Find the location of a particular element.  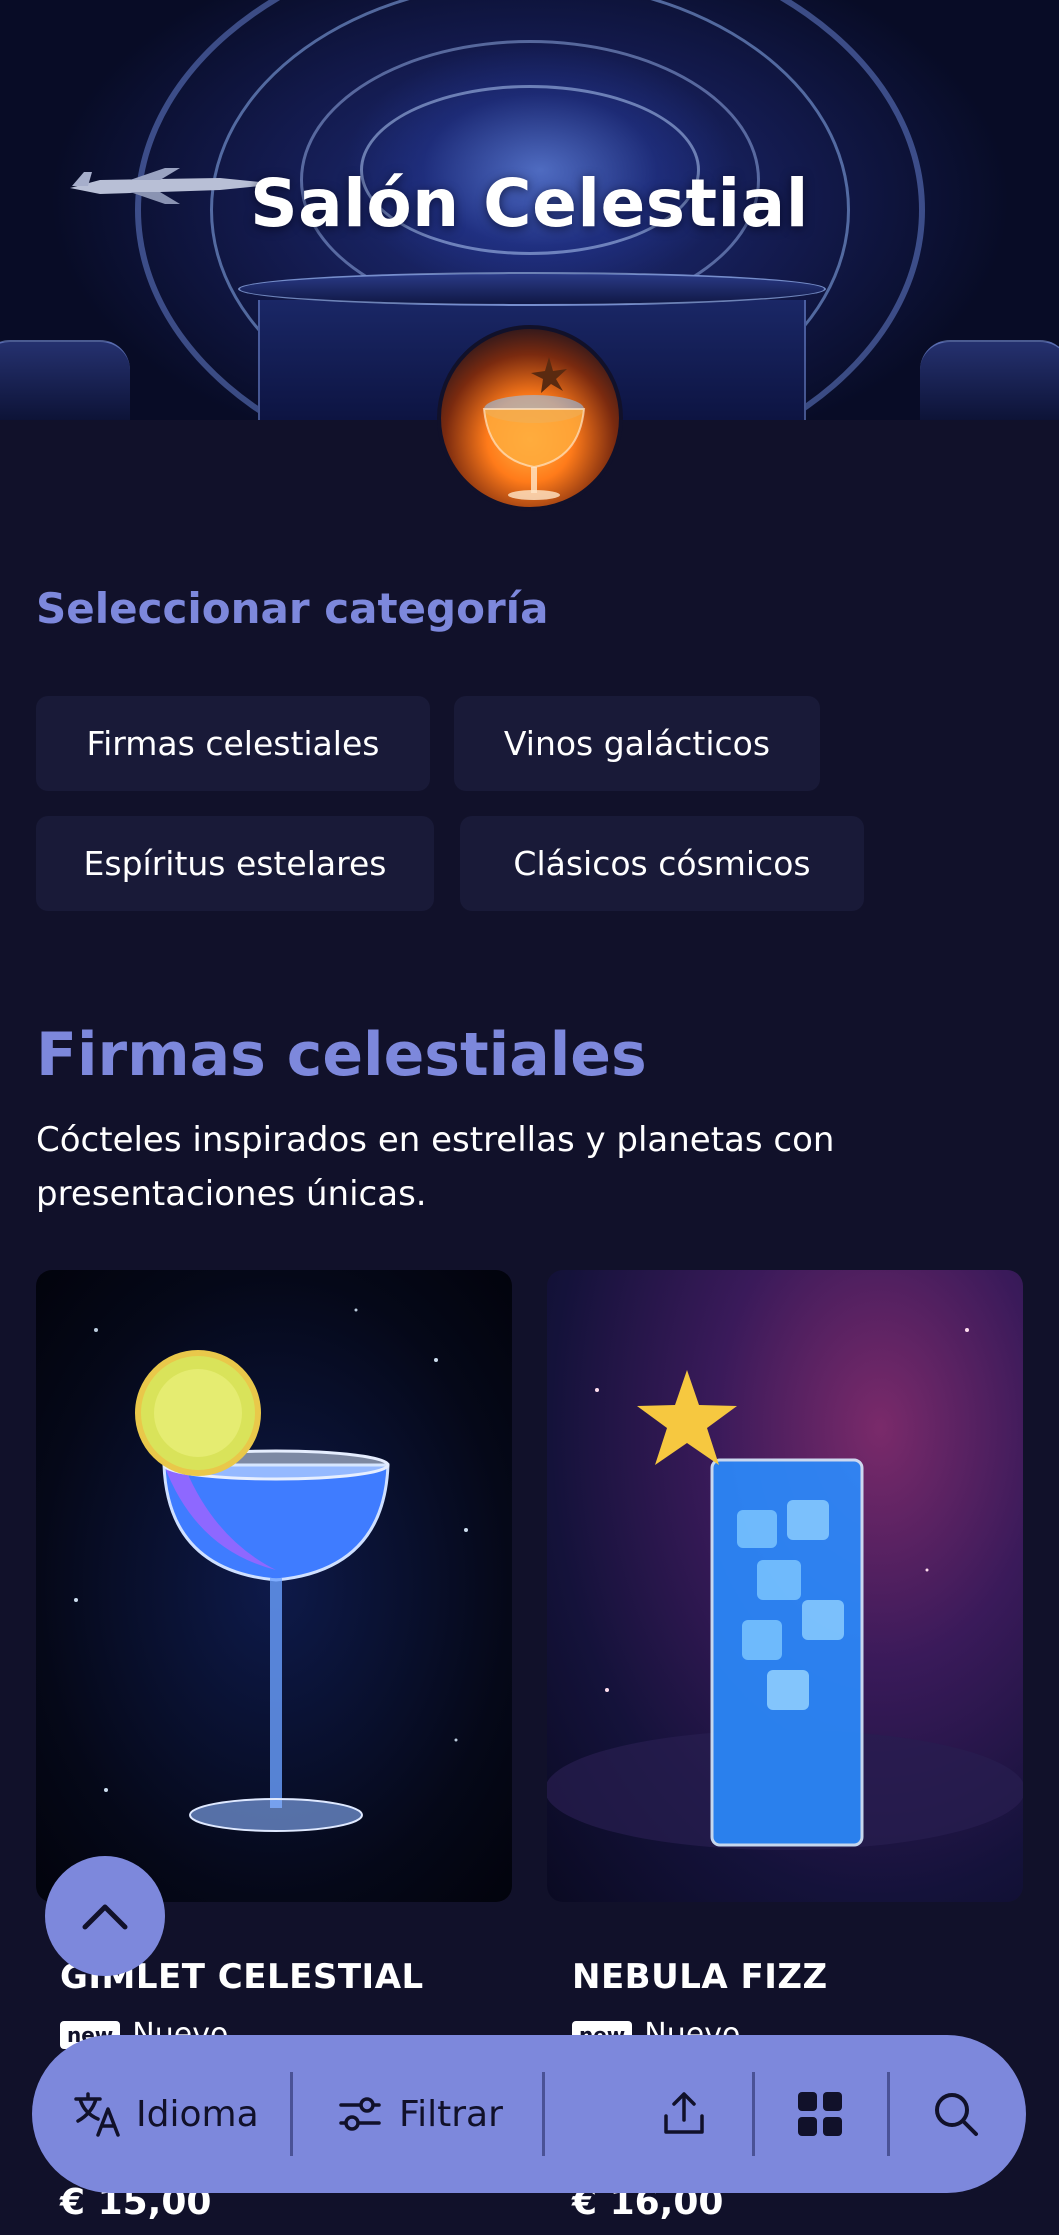

filter-button: Filtrar is located at coordinates (420, 2114).